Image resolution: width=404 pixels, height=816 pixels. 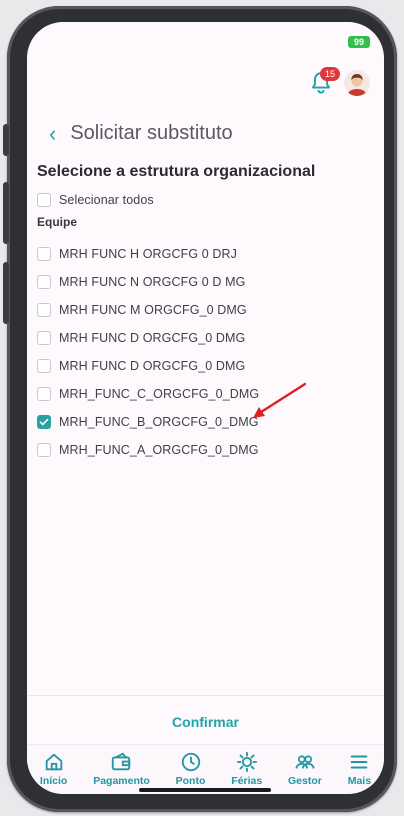 I want to click on nav-label: Mais, so click(x=359, y=781).